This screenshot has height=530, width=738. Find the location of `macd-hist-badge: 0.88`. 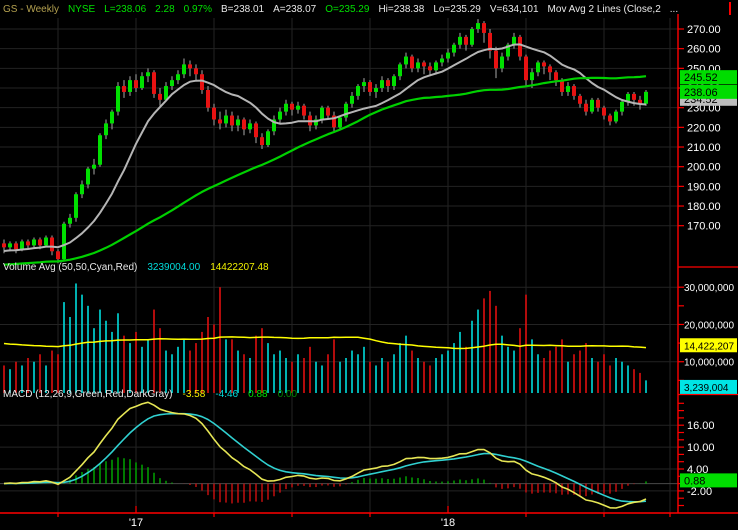

macd-hist-badge: 0.88 is located at coordinates (708, 480).